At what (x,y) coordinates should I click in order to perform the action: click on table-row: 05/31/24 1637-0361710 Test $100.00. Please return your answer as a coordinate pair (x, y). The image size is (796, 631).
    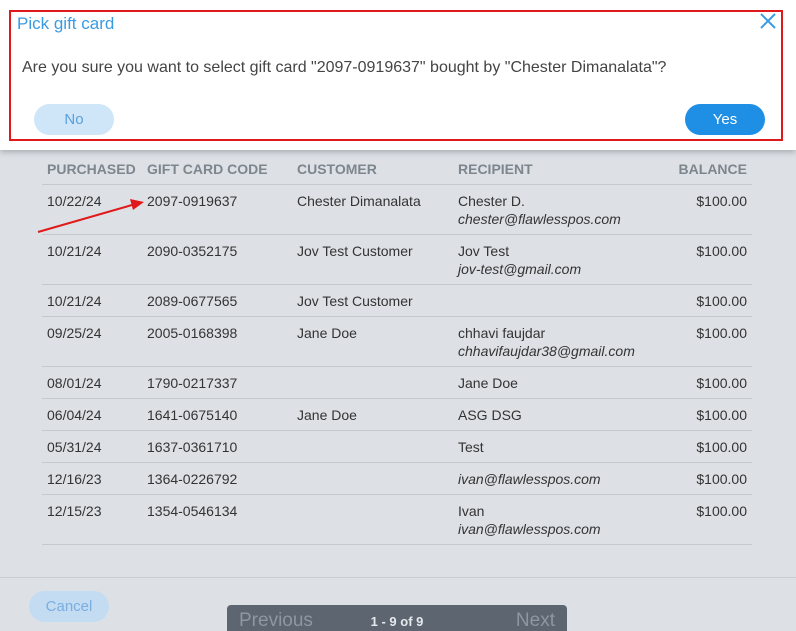
    Looking at the image, I should click on (397, 446).